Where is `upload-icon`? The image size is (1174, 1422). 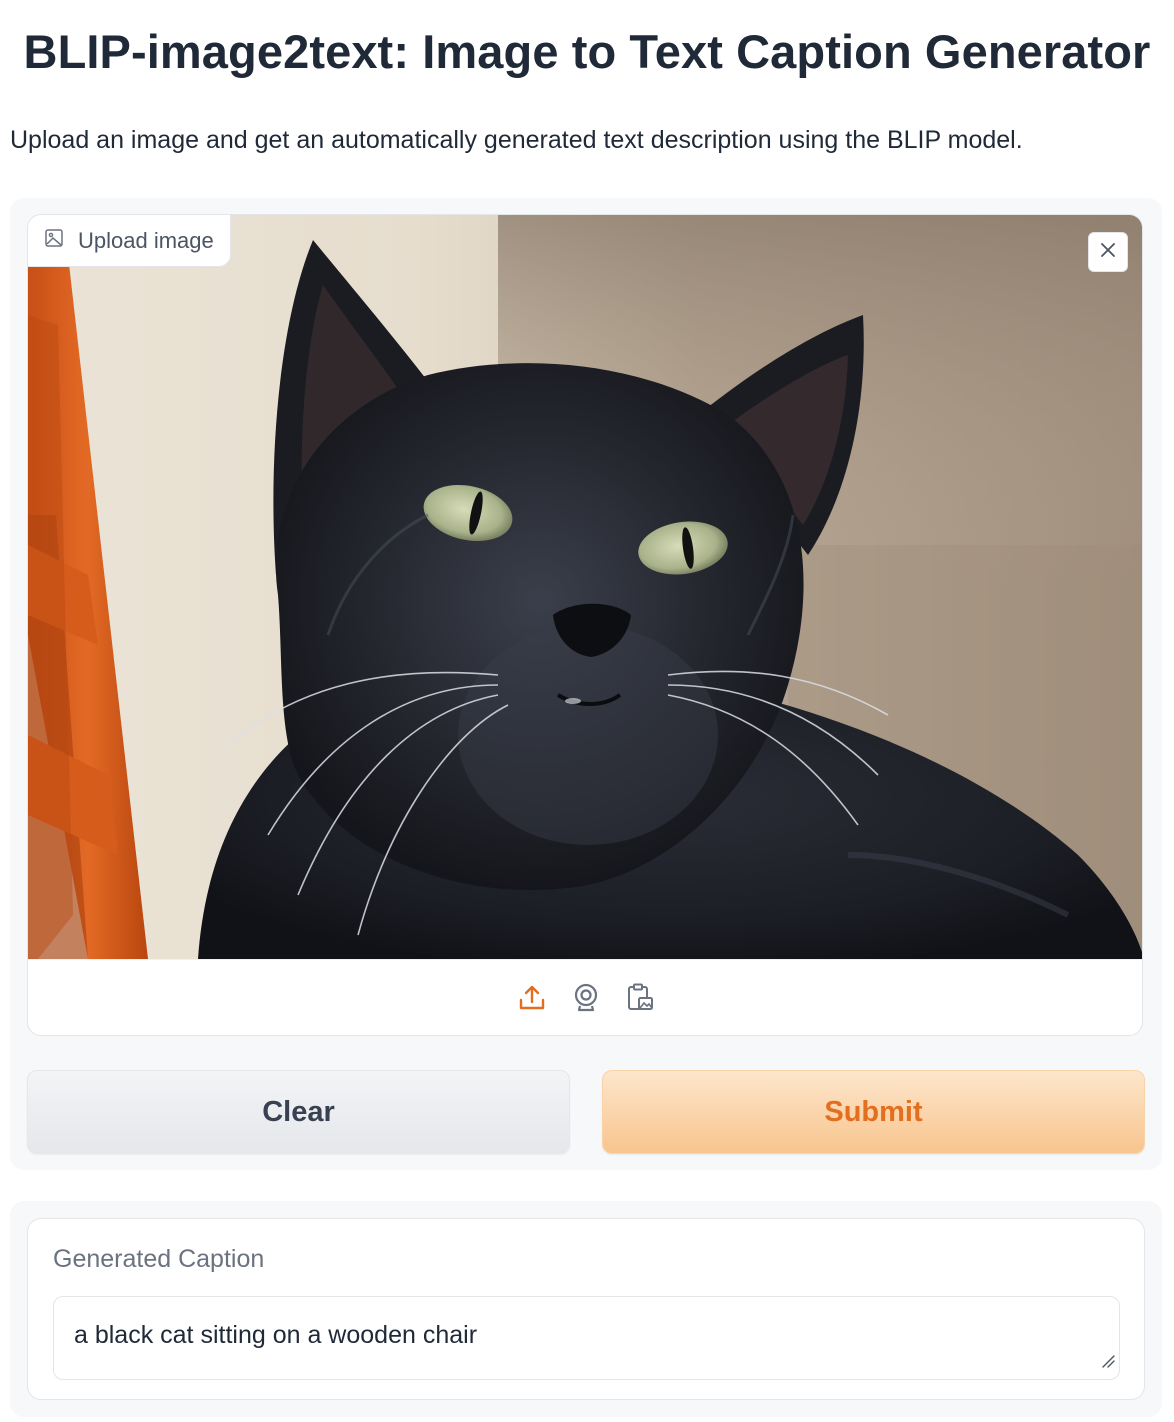 upload-icon is located at coordinates (532, 999).